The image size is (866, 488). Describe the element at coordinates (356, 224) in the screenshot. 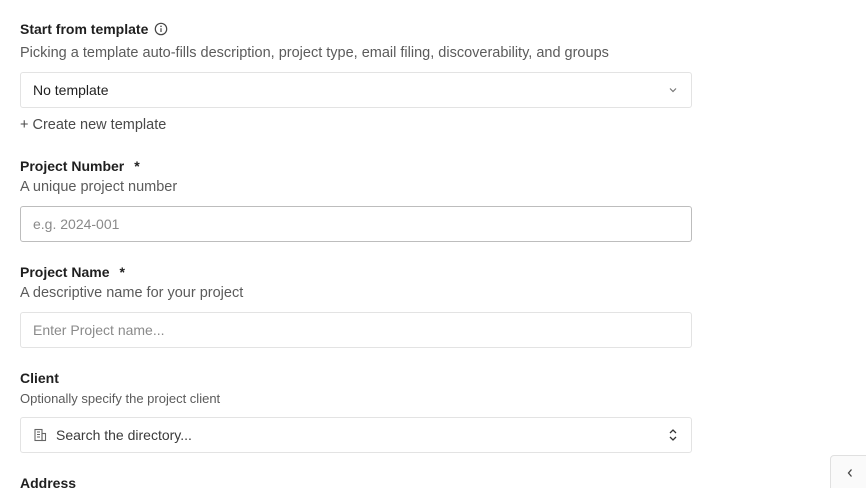

I see `project-number-input: e.g. 2024-001` at that location.